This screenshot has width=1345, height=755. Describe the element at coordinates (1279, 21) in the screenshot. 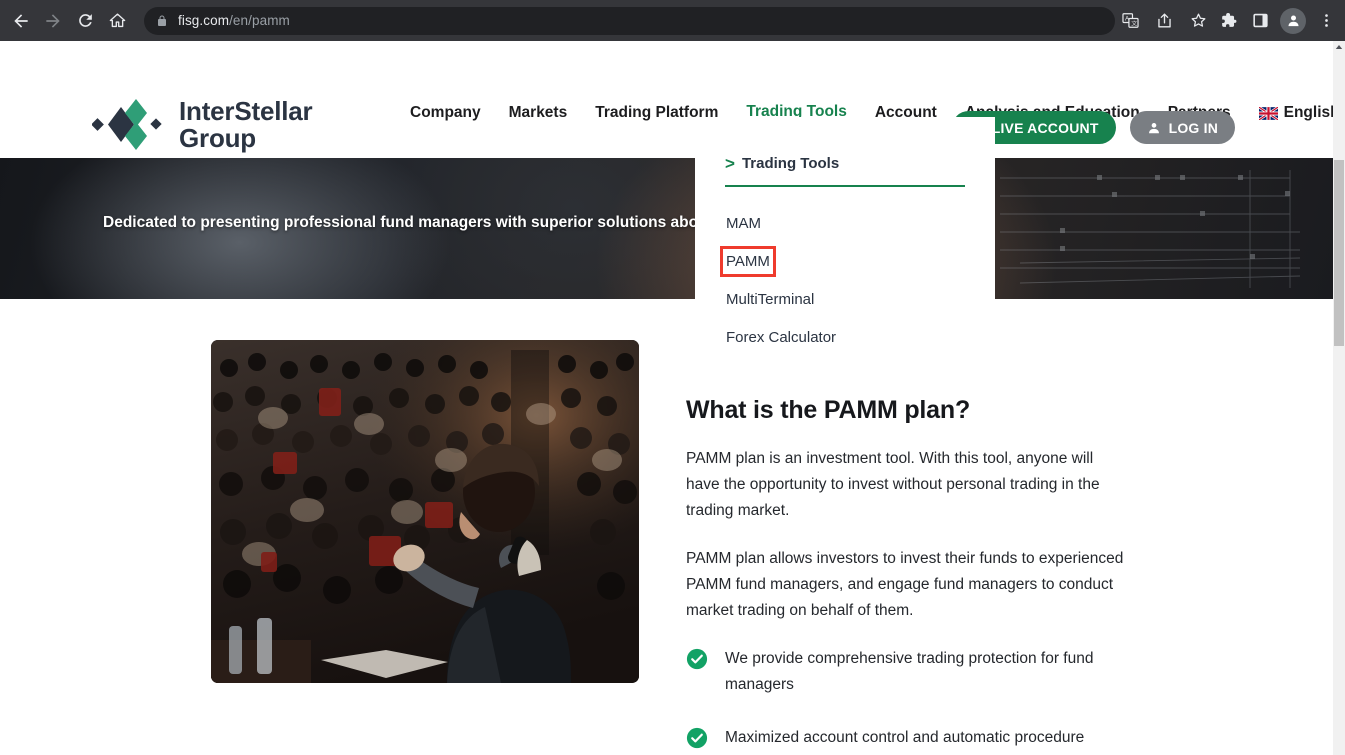

I see `browser-toolbar-right` at that location.